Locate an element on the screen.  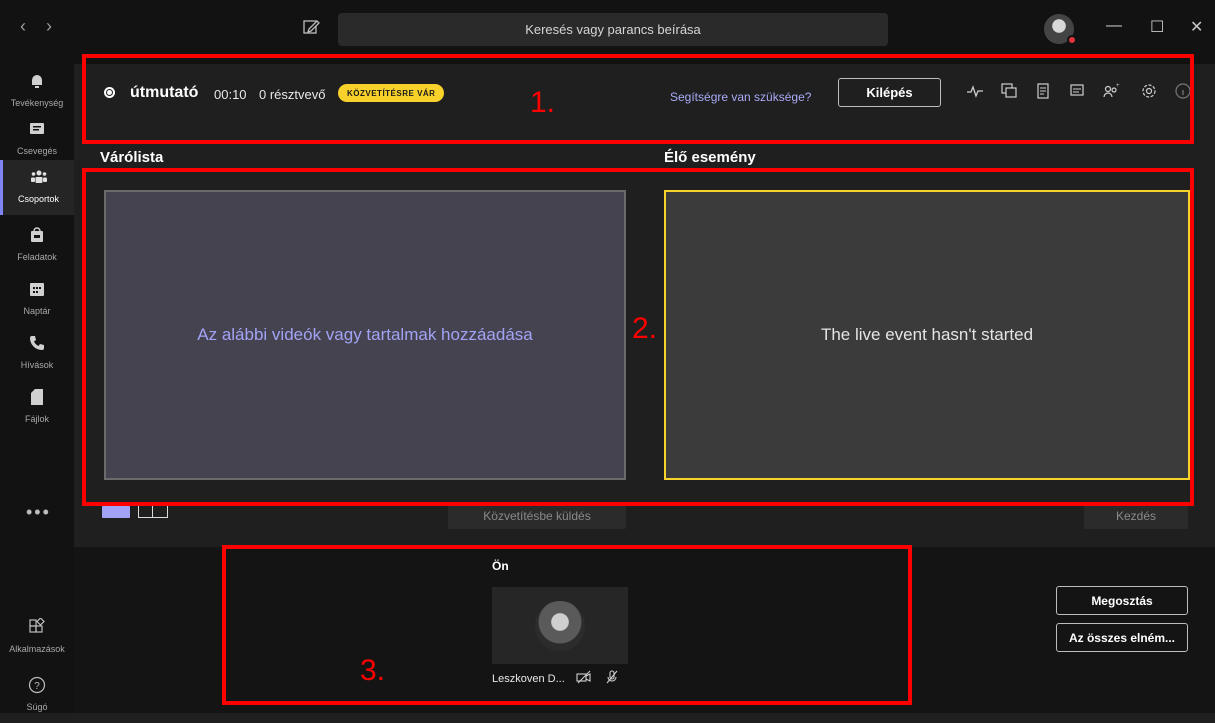
layout-single-icon is located at coordinates (116, 512).